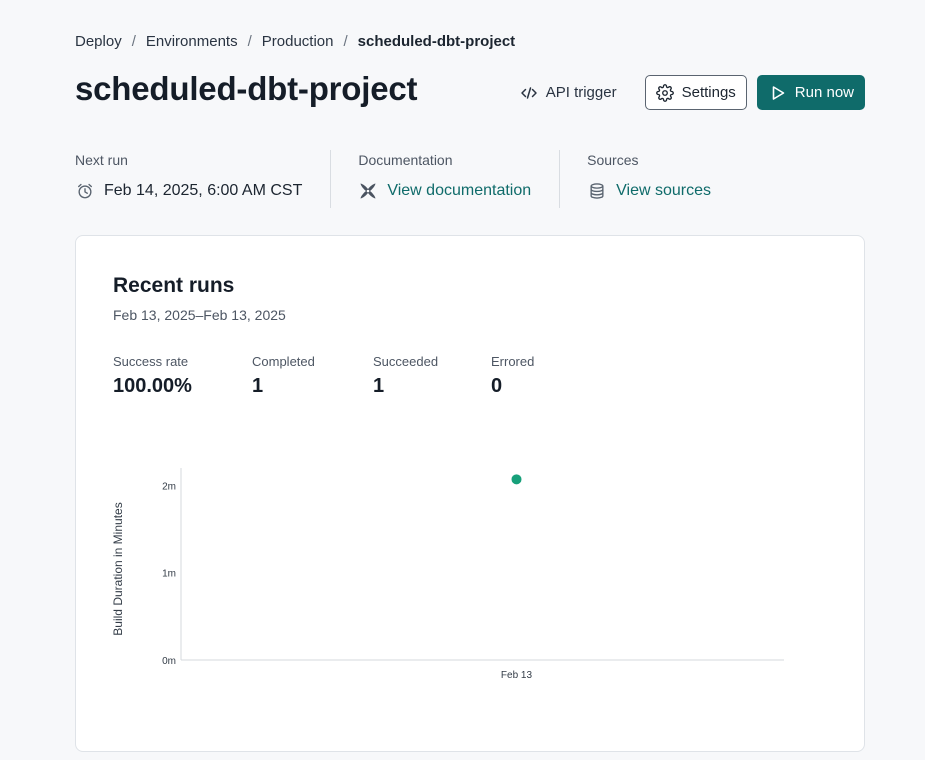 This screenshot has height=760, width=925. Describe the element at coordinates (613, 160) in the screenshot. I see `sources-label: Sources` at that location.